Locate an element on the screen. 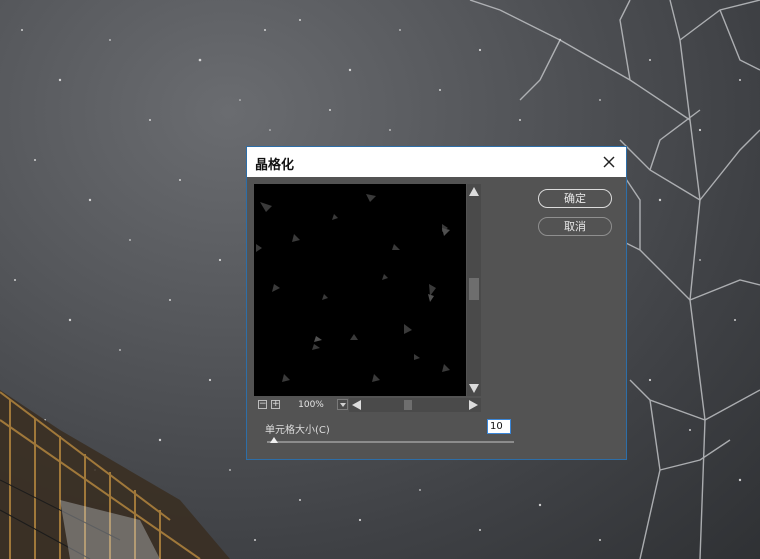 This screenshot has width=760, height=559. preview-crystal-shards is located at coordinates (353, 288).